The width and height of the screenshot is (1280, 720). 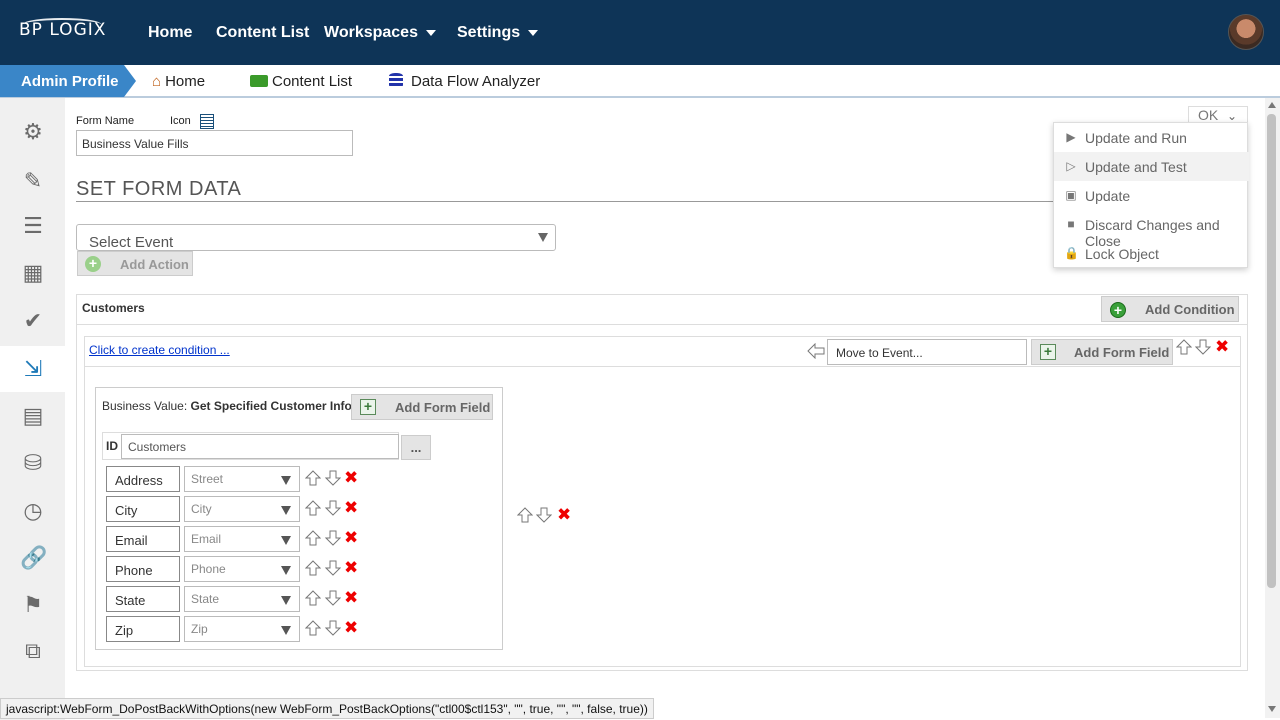 I want to click on nav-workspaces: Workspaces, so click(x=380, y=33).